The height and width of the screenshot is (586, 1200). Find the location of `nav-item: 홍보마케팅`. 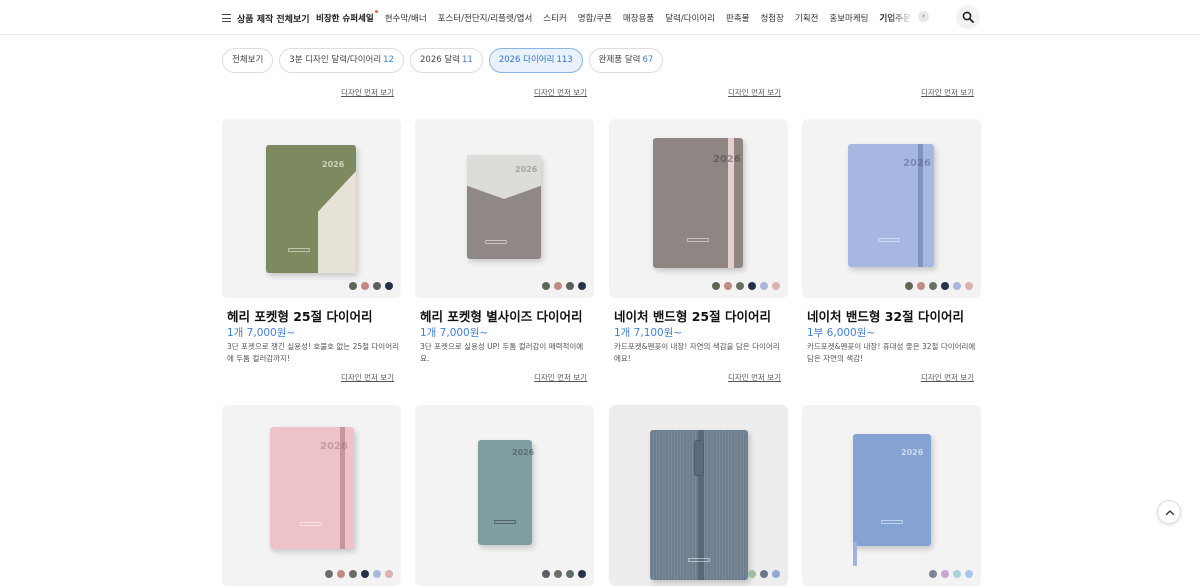

nav-item: 홍보마케팅 is located at coordinates (848, 18).